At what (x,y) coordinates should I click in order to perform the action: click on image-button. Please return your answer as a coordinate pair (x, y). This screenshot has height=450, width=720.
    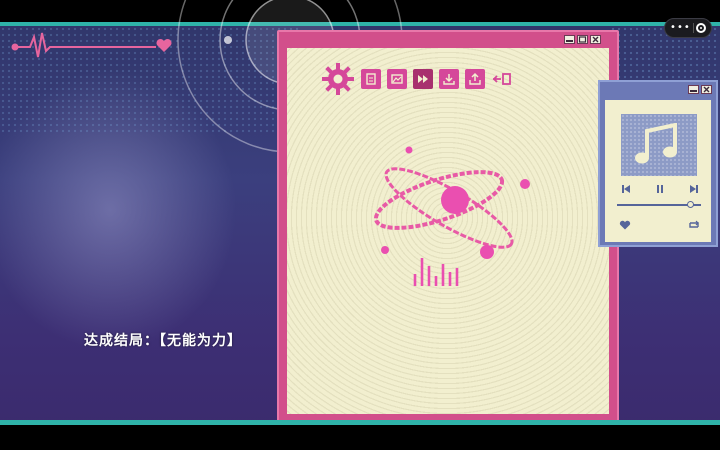
    Looking at the image, I should click on (397, 79).